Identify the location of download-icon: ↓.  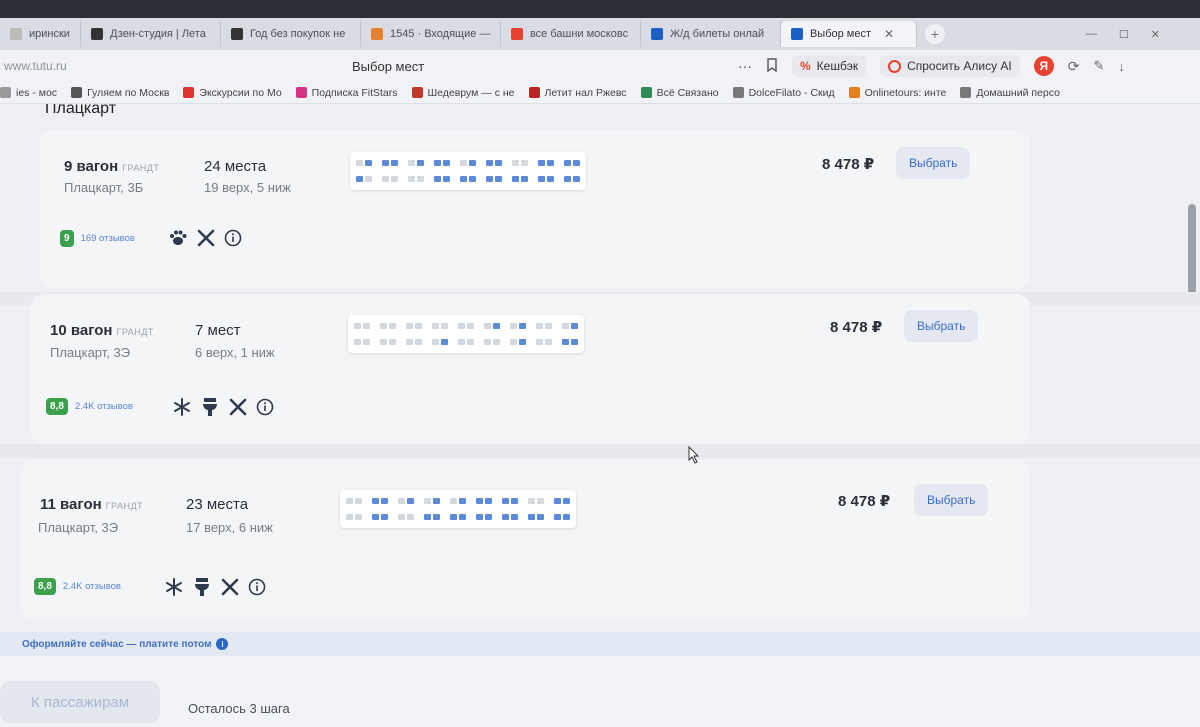
(1121, 66).